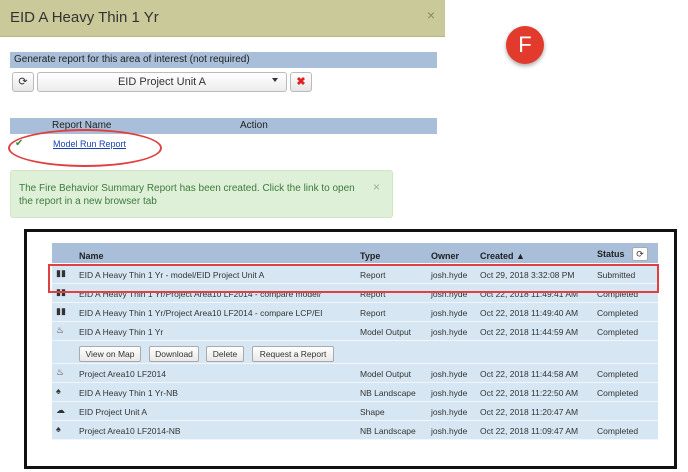  Describe the element at coordinates (611, 254) in the screenshot. I see `col-status: Status` at that location.